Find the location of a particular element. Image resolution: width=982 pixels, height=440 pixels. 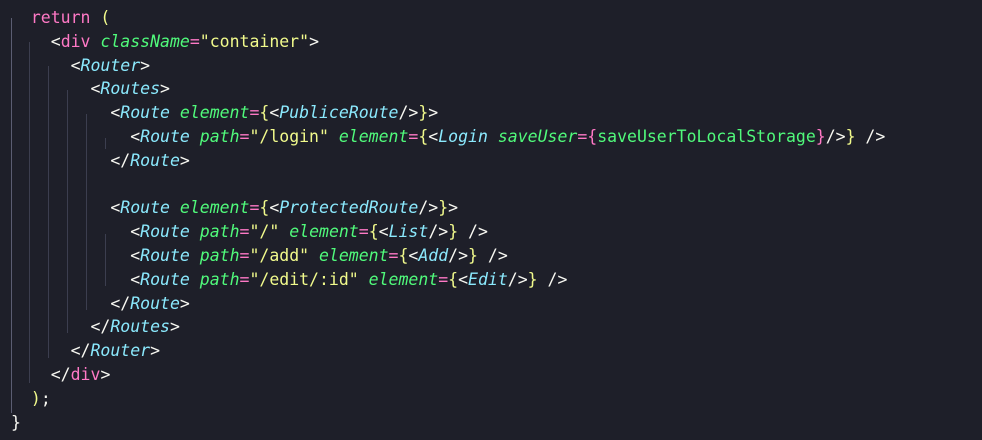

code-token: "/login" is located at coordinates (289, 136).